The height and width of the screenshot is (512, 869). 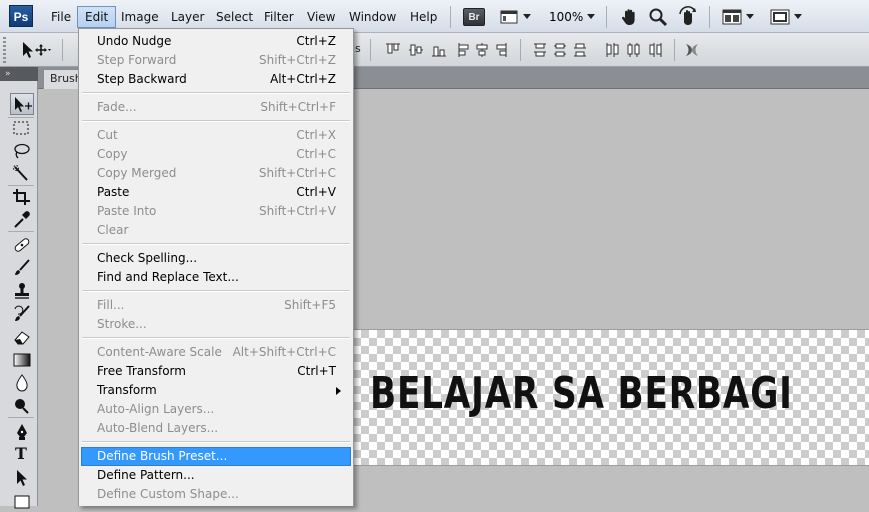 What do you see at coordinates (22, 501) in the screenshot?
I see `shape-tool-icon` at bounding box center [22, 501].